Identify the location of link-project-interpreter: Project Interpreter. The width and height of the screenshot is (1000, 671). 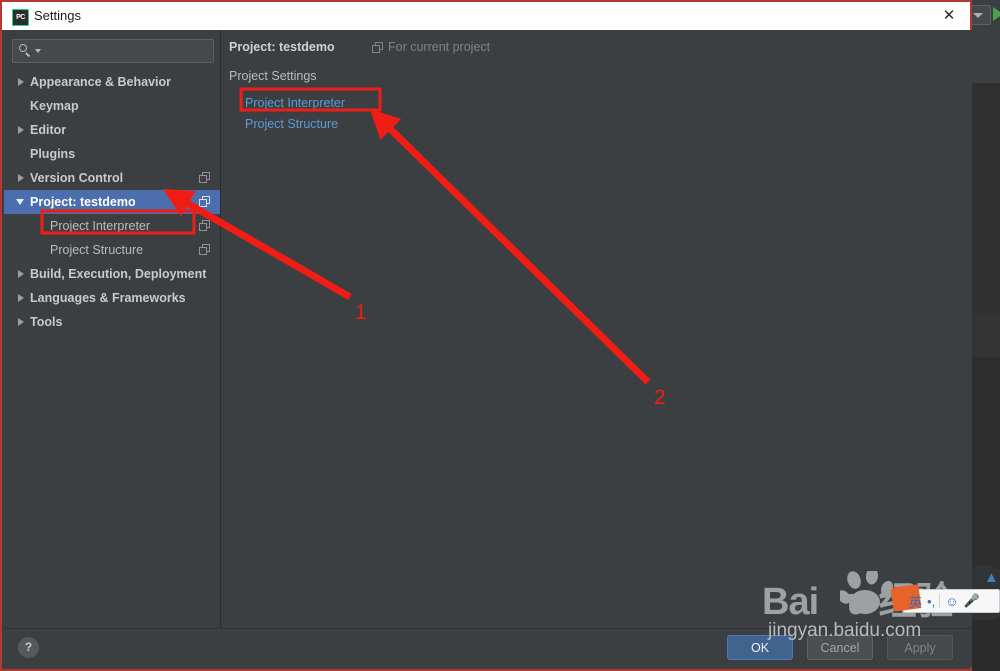
(295, 103).